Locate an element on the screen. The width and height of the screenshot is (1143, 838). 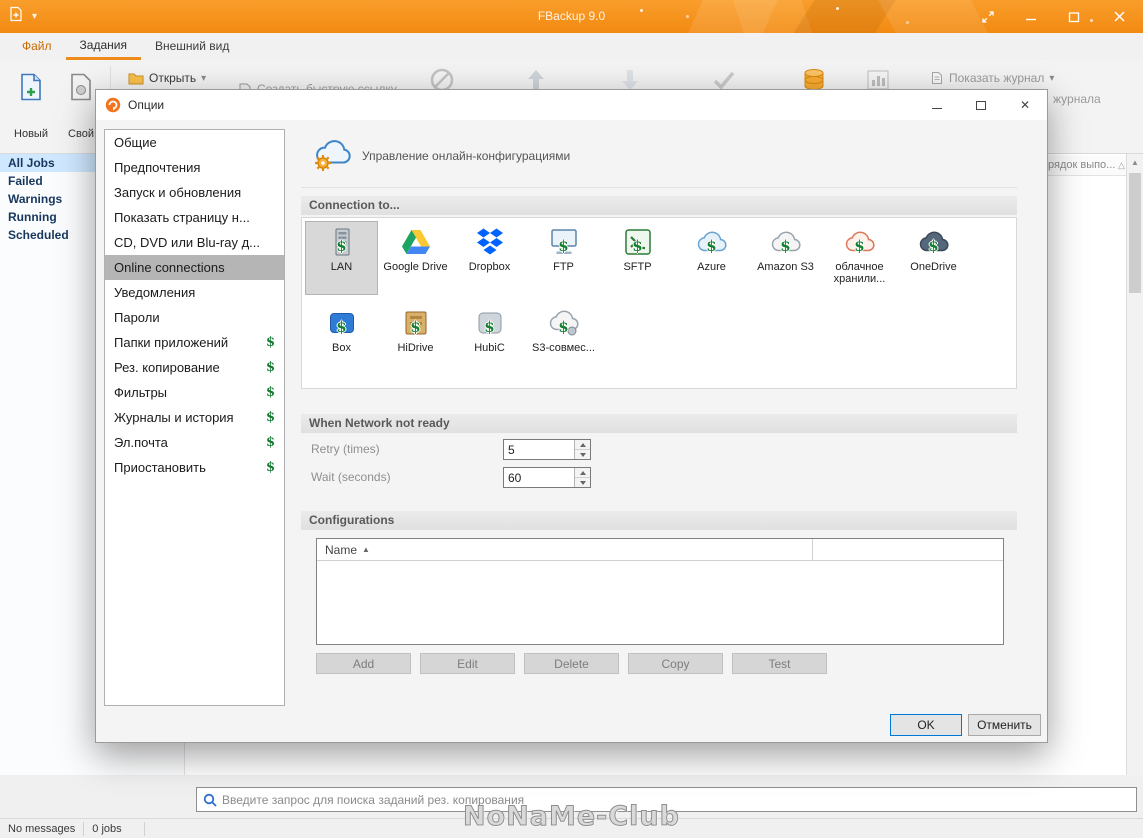
vertical-scrollbar is located at coordinates (1134, 464).